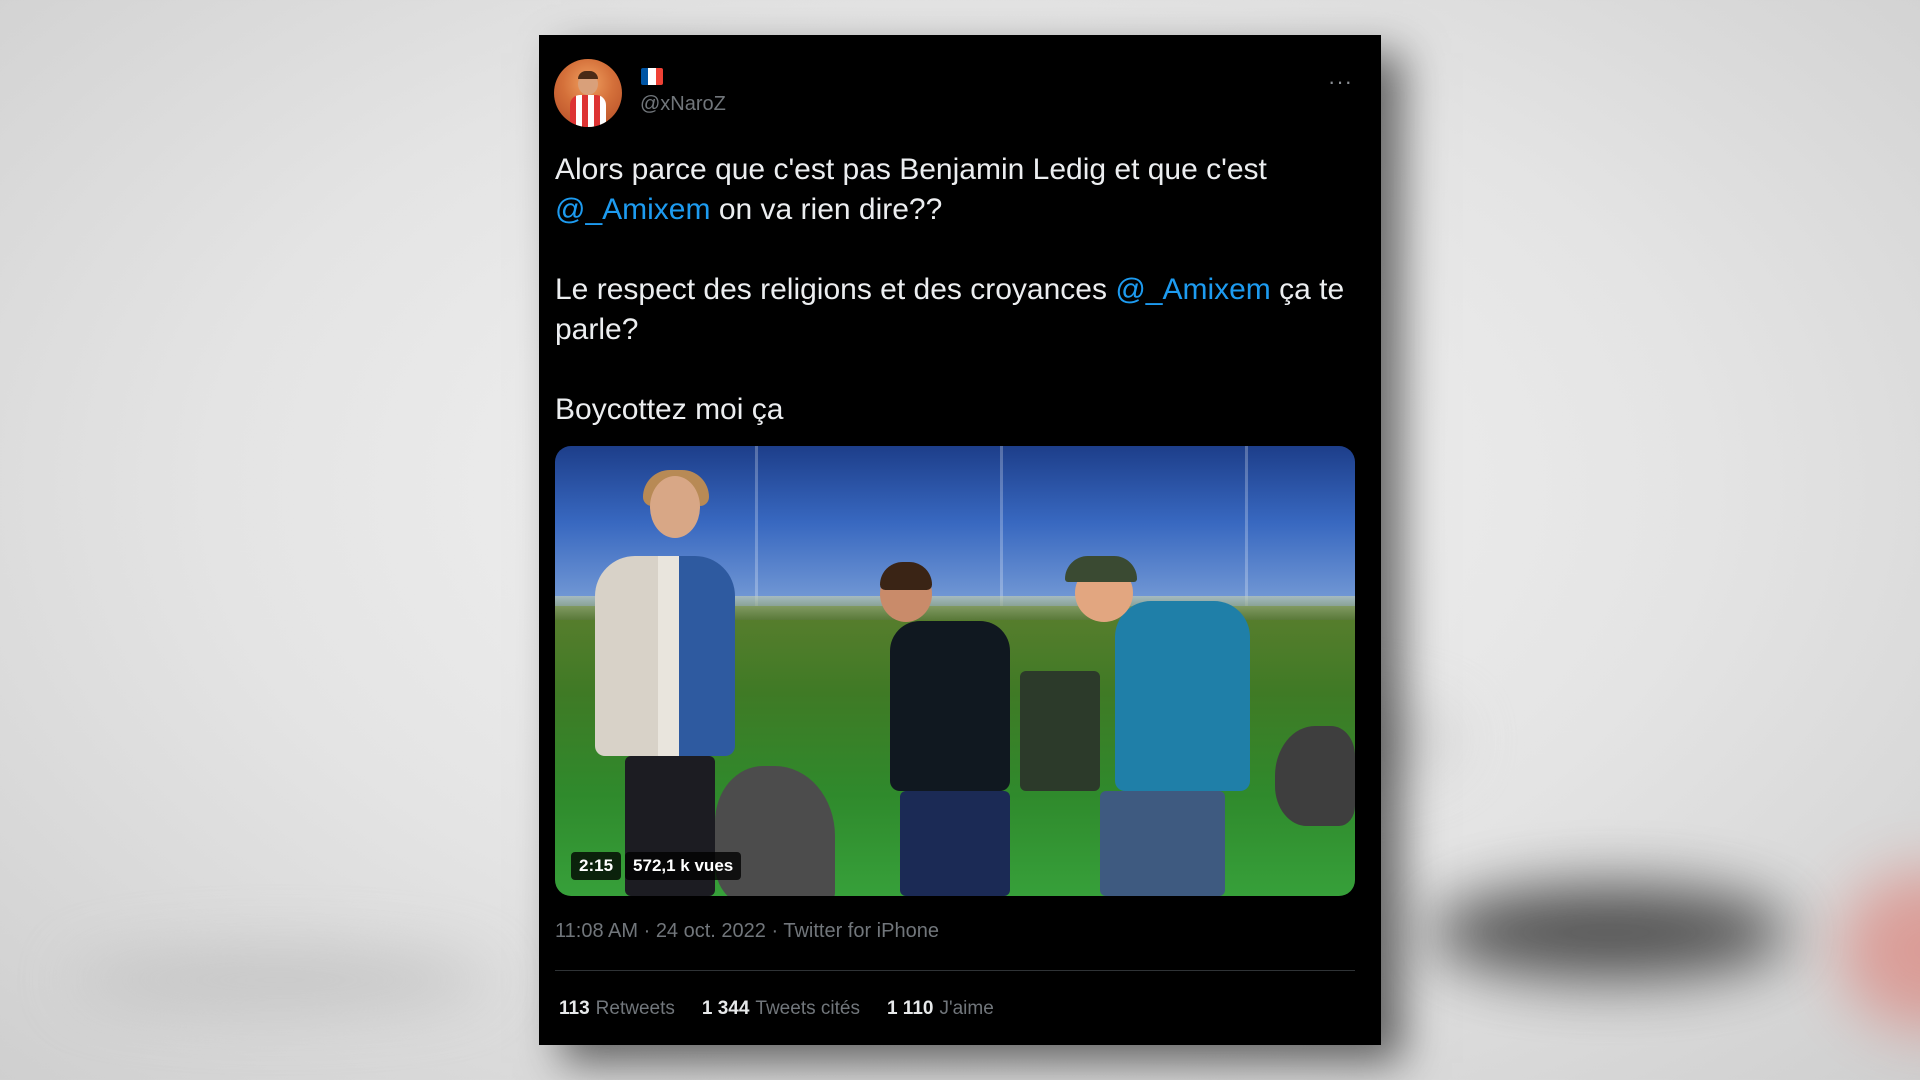  I want to click on tweet-date: 24 oct. 2022, so click(711, 931).